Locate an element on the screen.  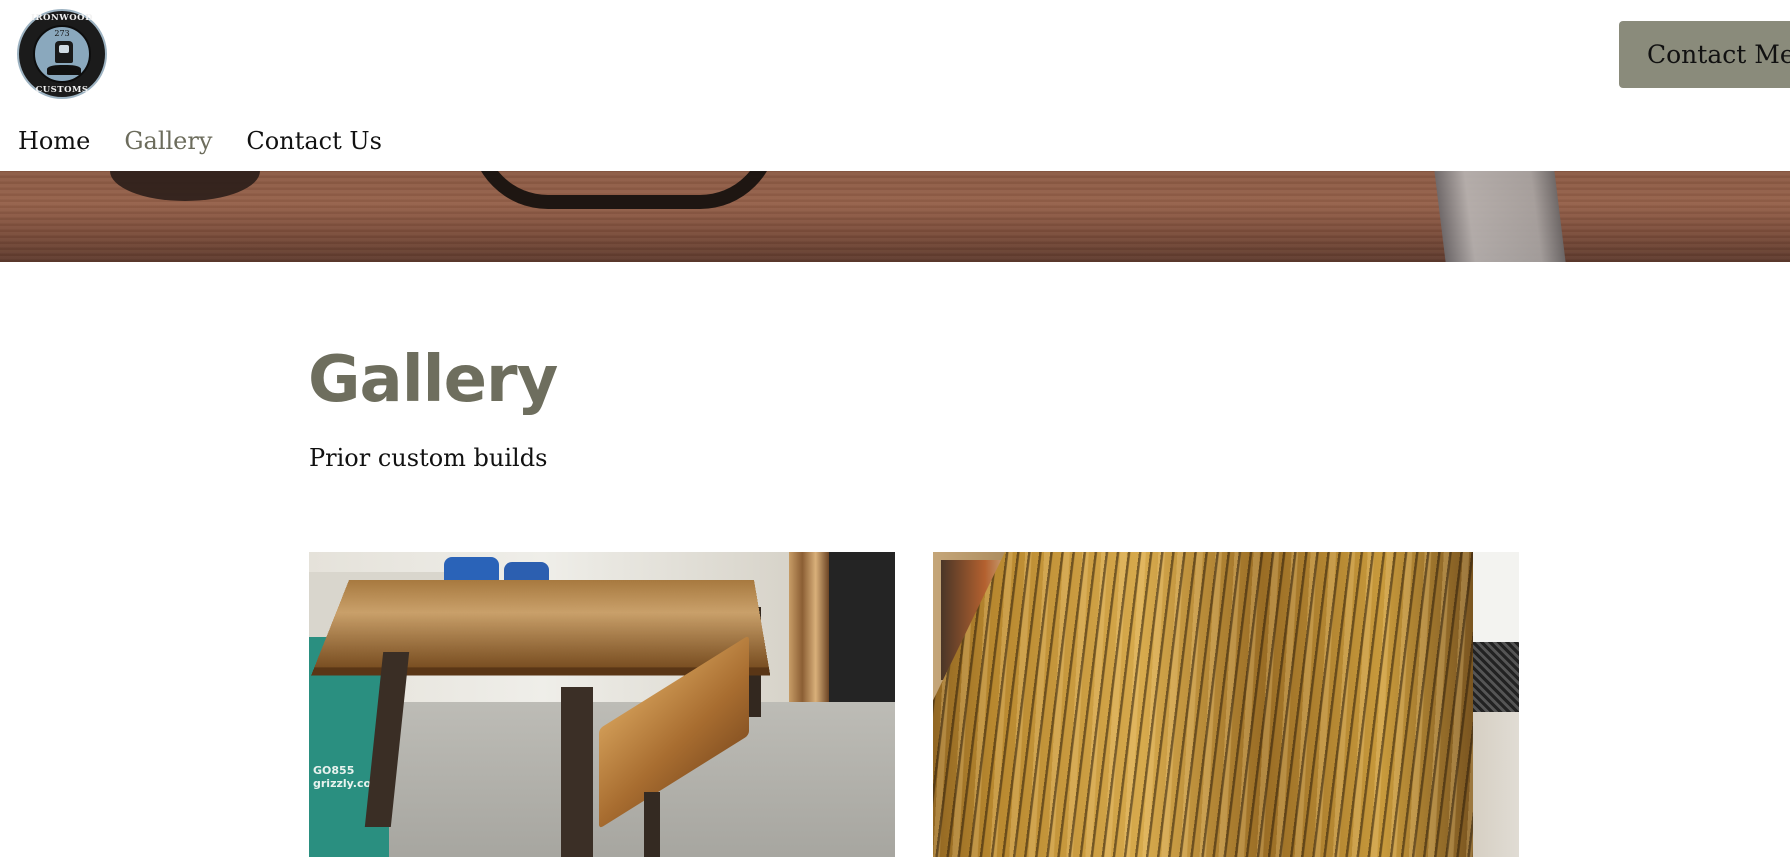
welding-mask-icon is located at coordinates (64, 49).